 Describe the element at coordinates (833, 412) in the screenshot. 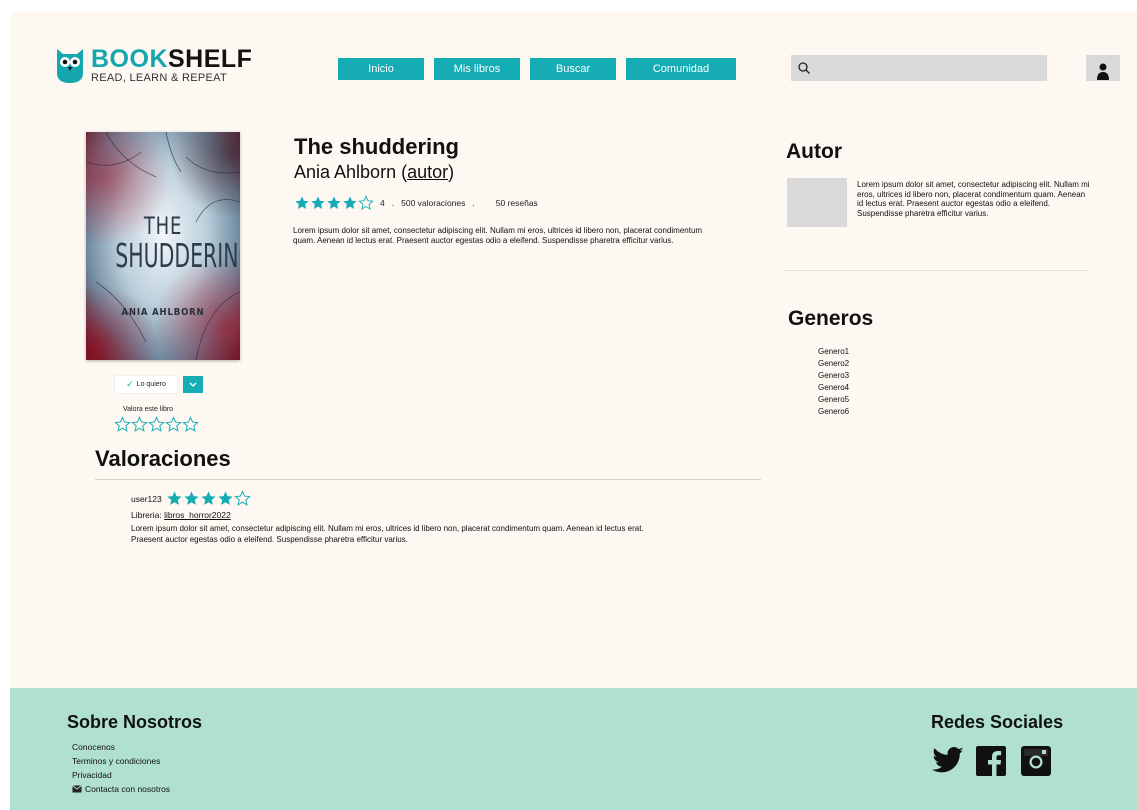

I see `genre-item: Genero6` at that location.